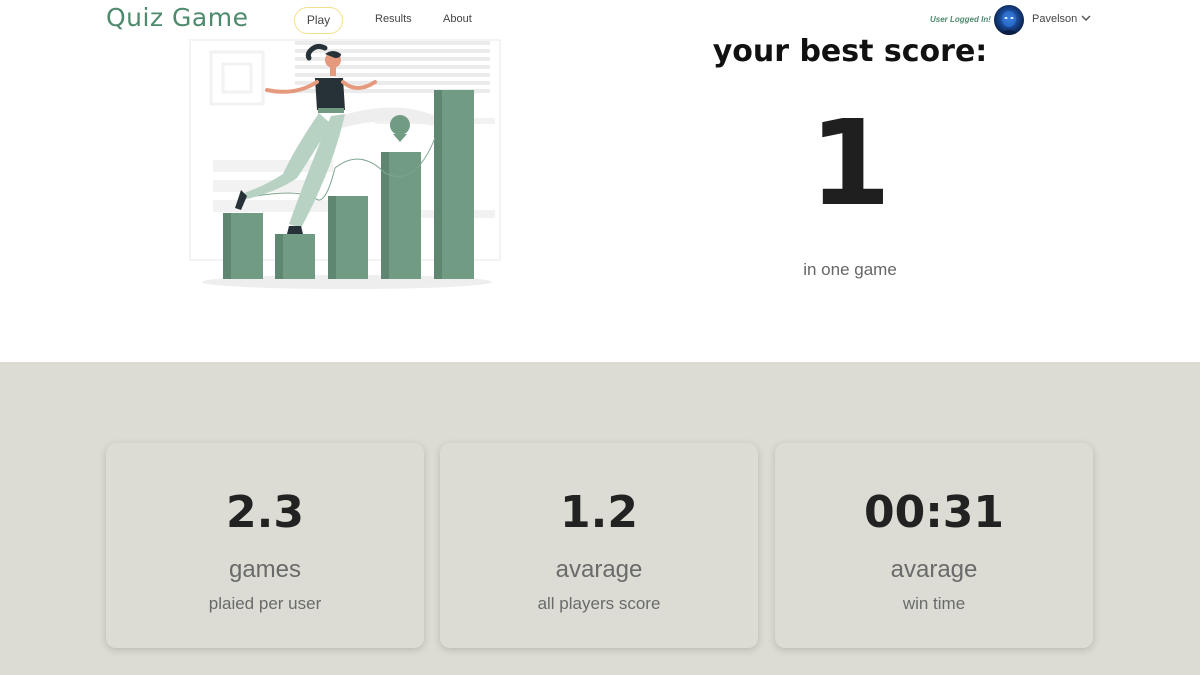  Describe the element at coordinates (934, 512) in the screenshot. I see `stat-value: 00:31` at that location.